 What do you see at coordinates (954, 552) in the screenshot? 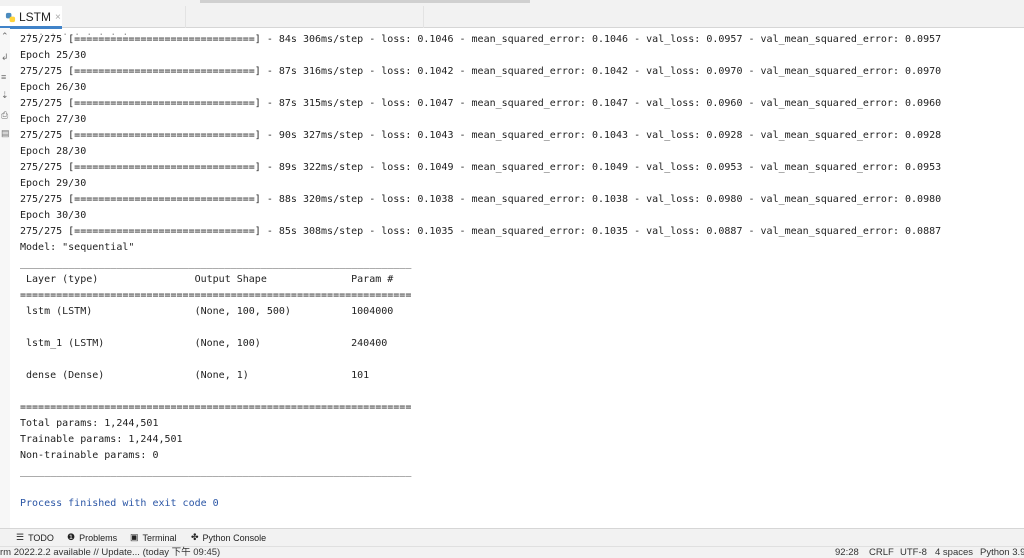
I see `indent-setting: 4 spaces` at bounding box center [954, 552].